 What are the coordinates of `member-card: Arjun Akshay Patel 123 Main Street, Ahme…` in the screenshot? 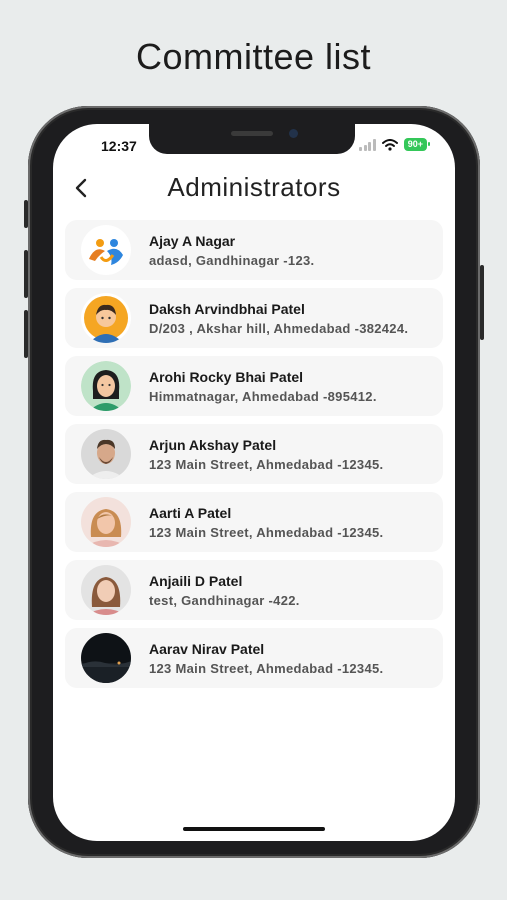 It's located at (254, 454).